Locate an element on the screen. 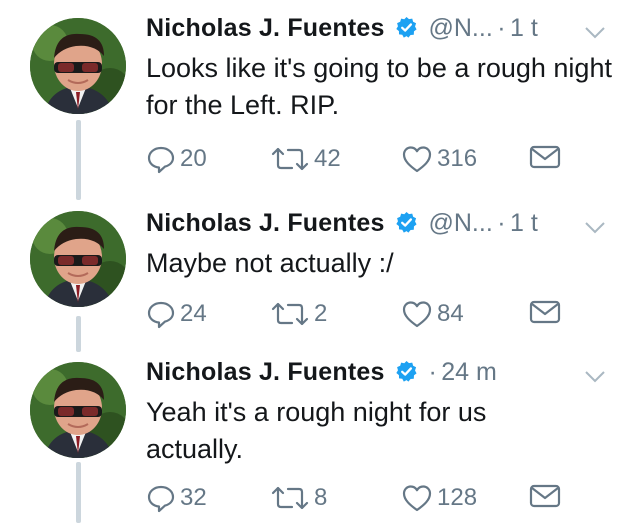 The height and width of the screenshot is (523, 640). retweet-button: 42 is located at coordinates (305, 159).